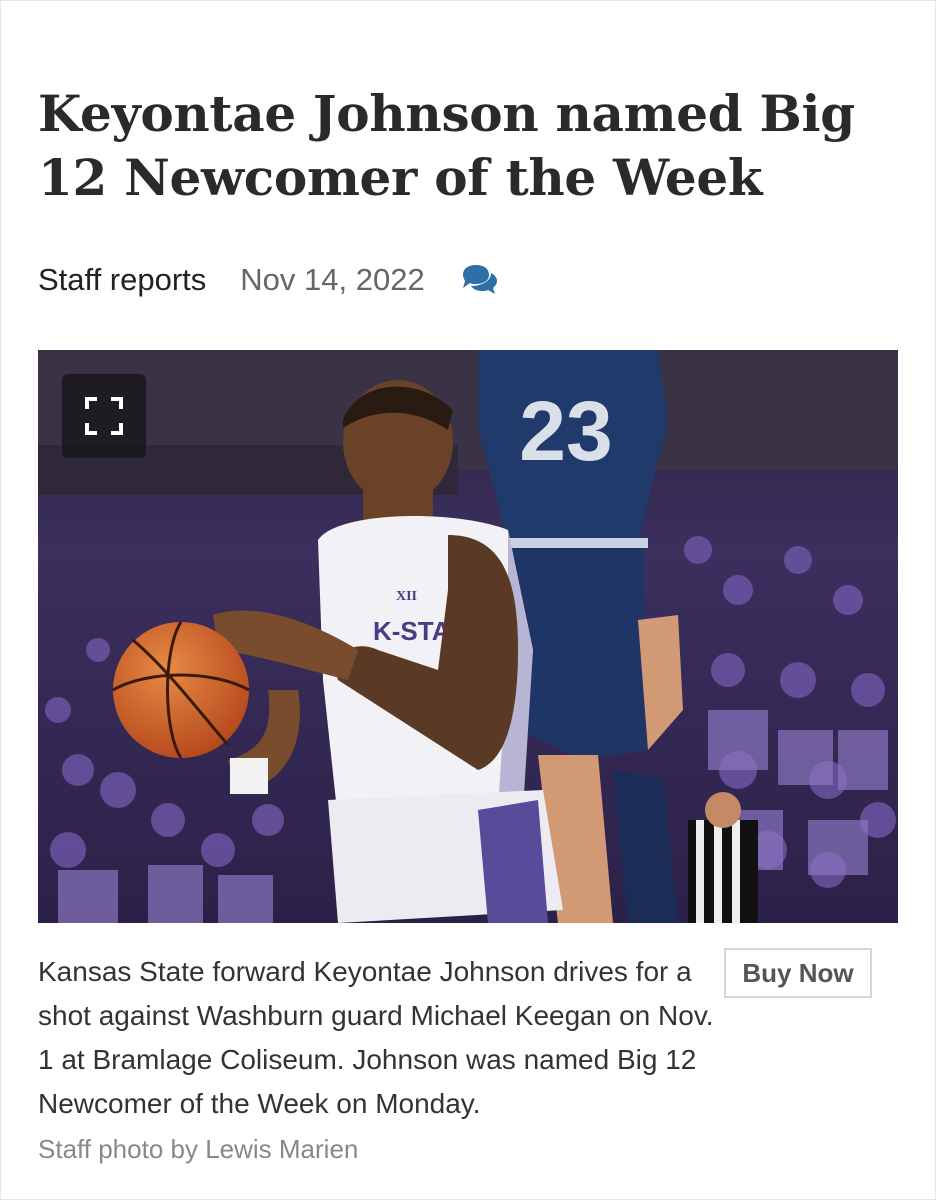 The height and width of the screenshot is (1200, 936). Describe the element at coordinates (122, 280) in the screenshot. I see `author-name: Staff reports` at that location.